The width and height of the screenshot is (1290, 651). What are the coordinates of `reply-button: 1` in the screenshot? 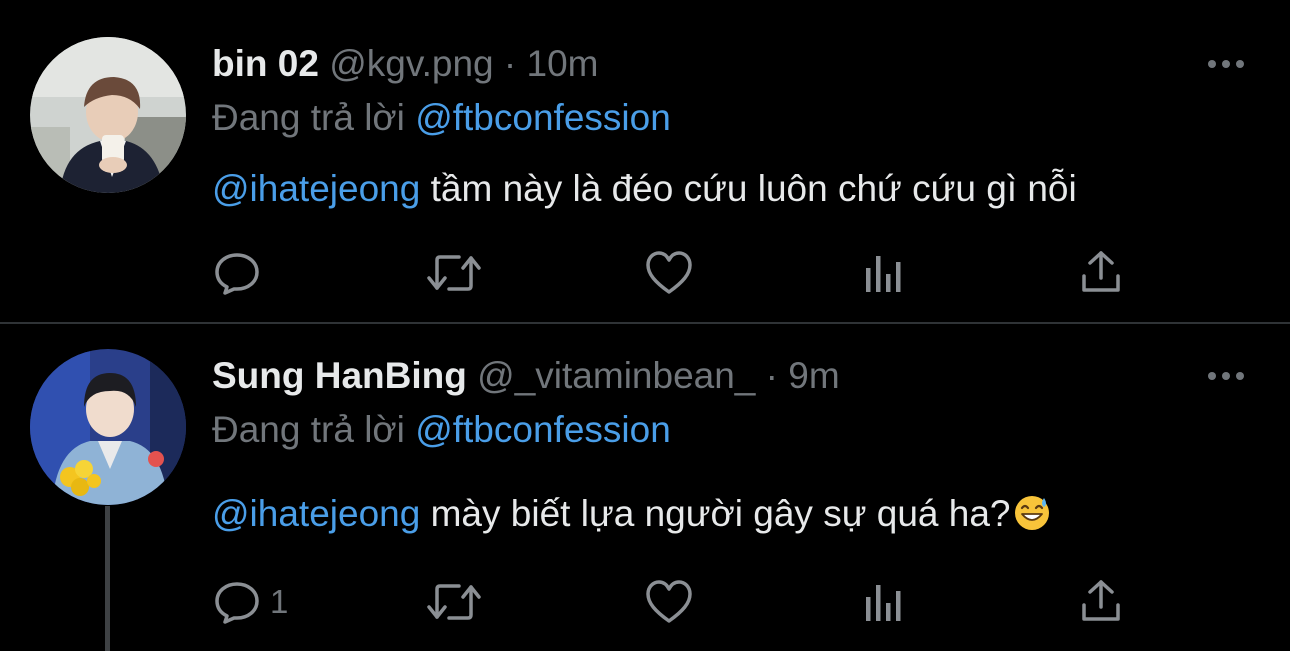 It's located at (250, 602).